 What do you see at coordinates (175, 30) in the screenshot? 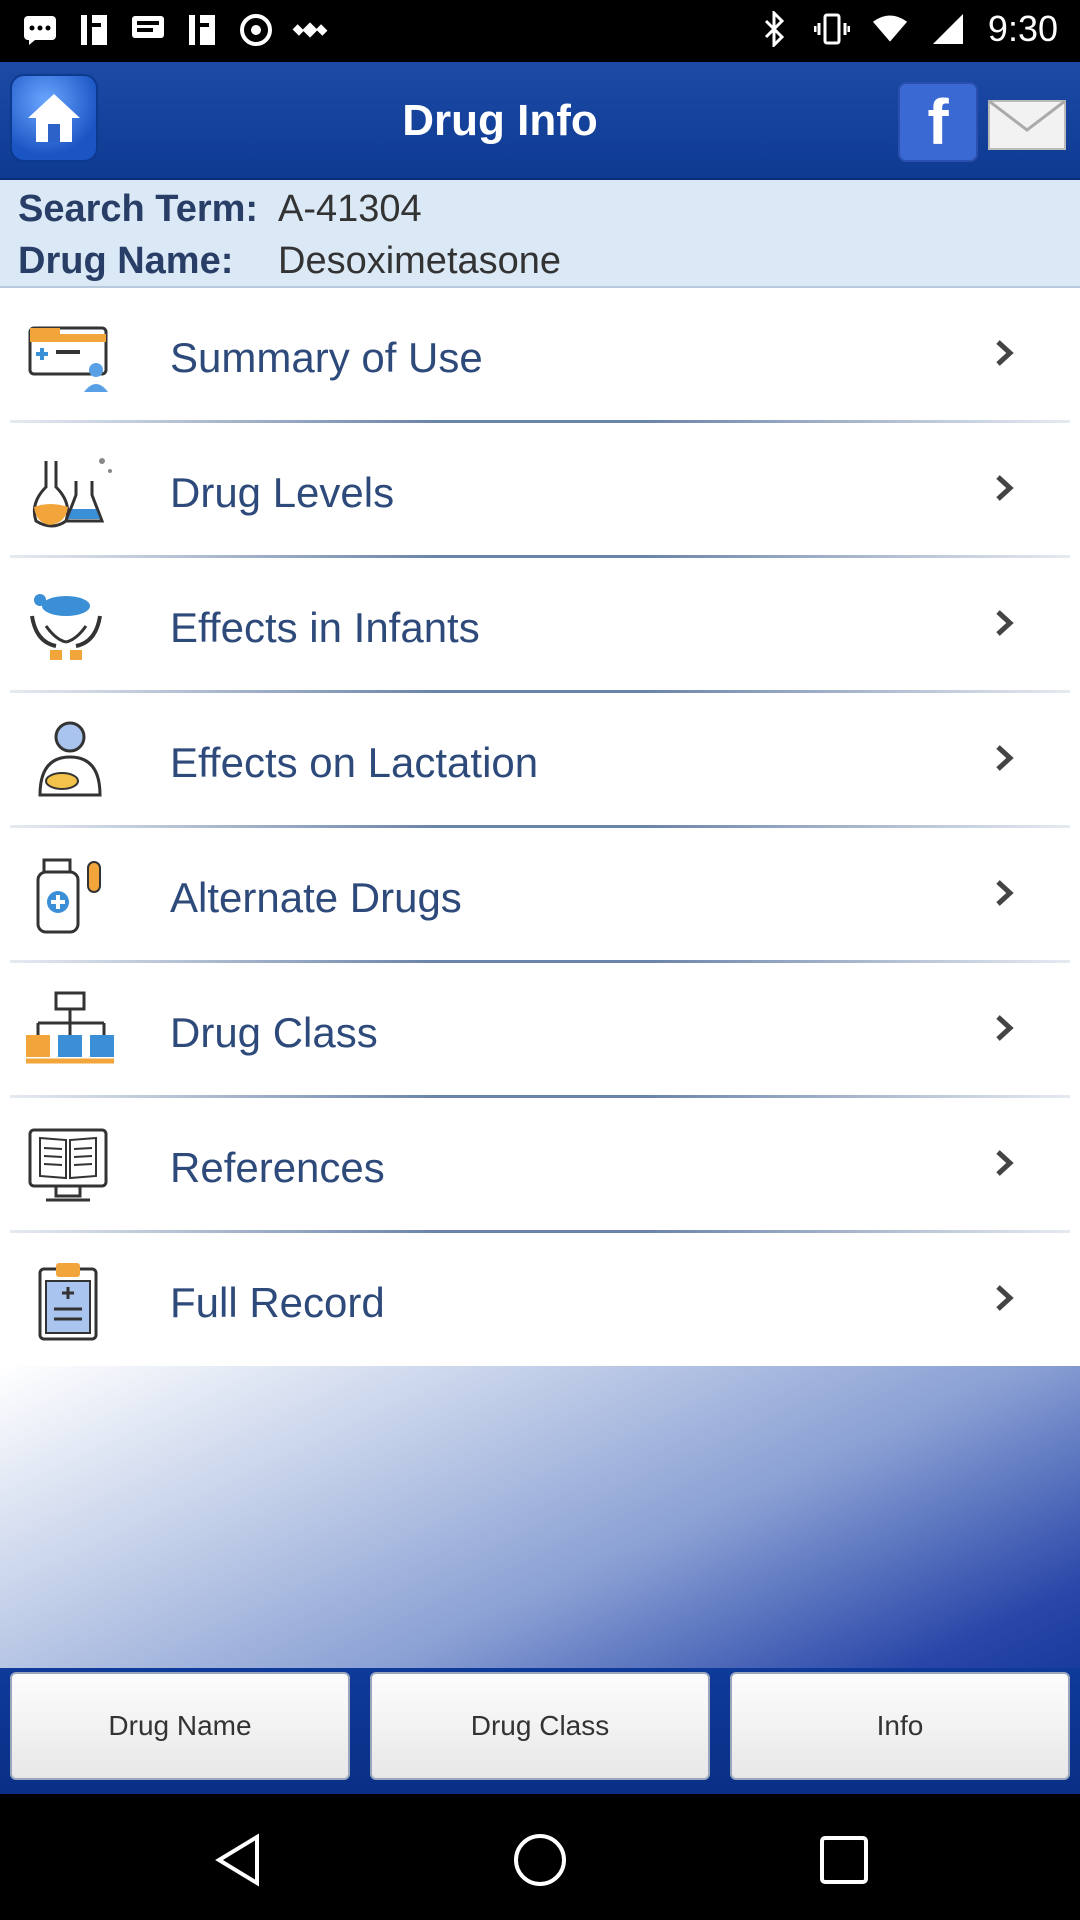
I see `status-left` at bounding box center [175, 30].